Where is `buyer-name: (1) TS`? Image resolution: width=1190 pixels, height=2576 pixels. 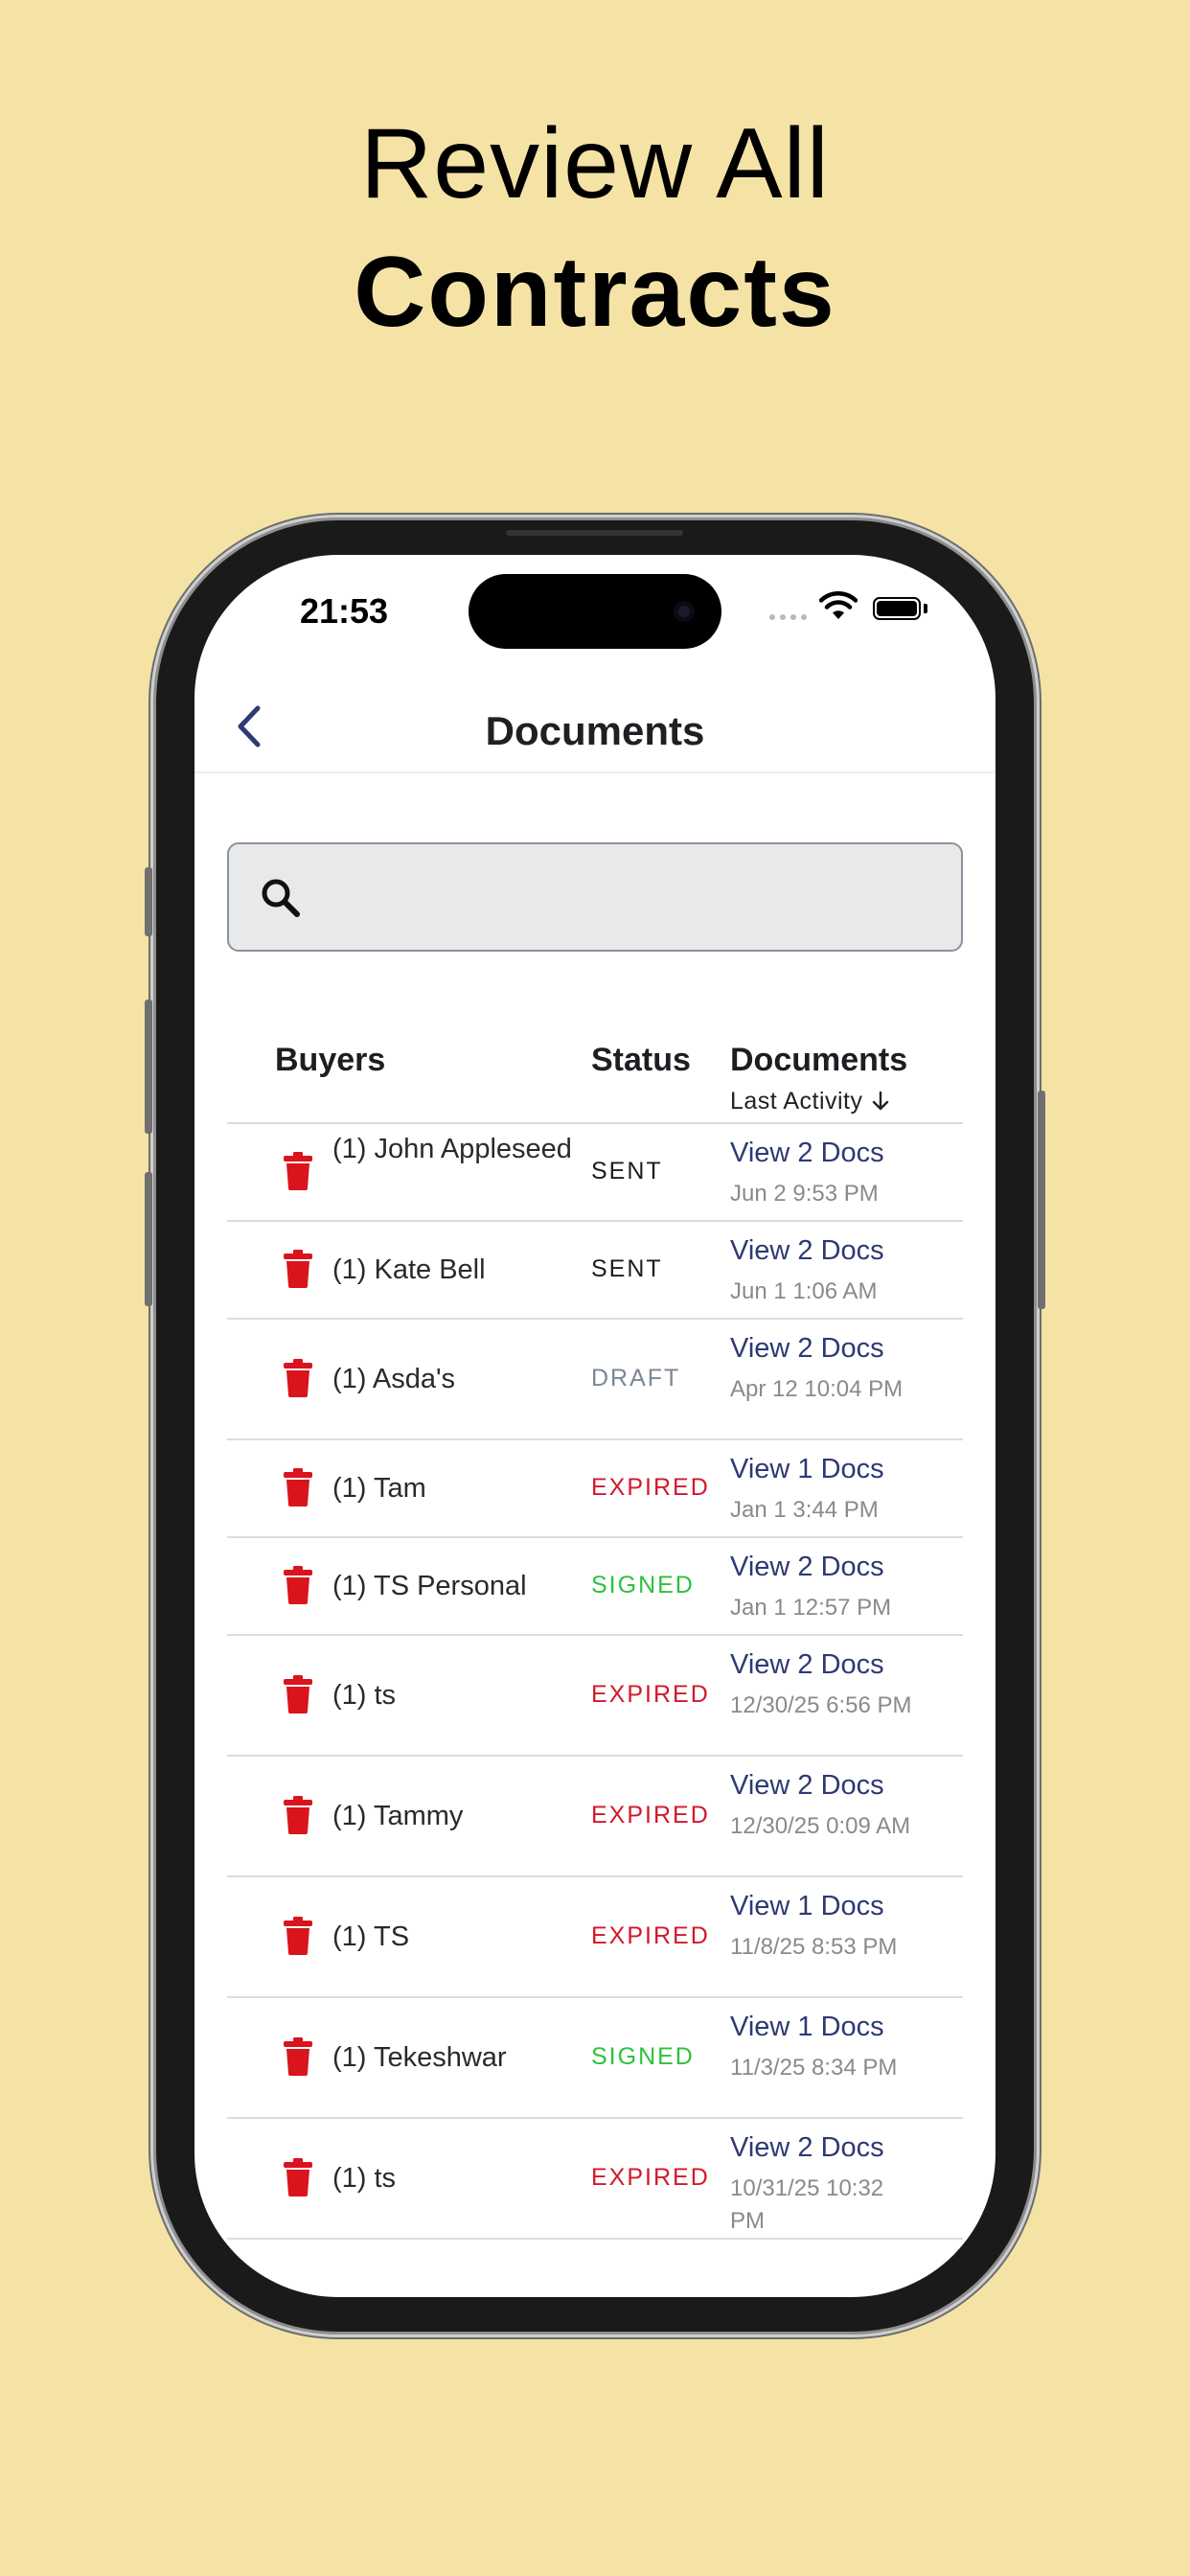 buyer-name: (1) TS is located at coordinates (371, 1936).